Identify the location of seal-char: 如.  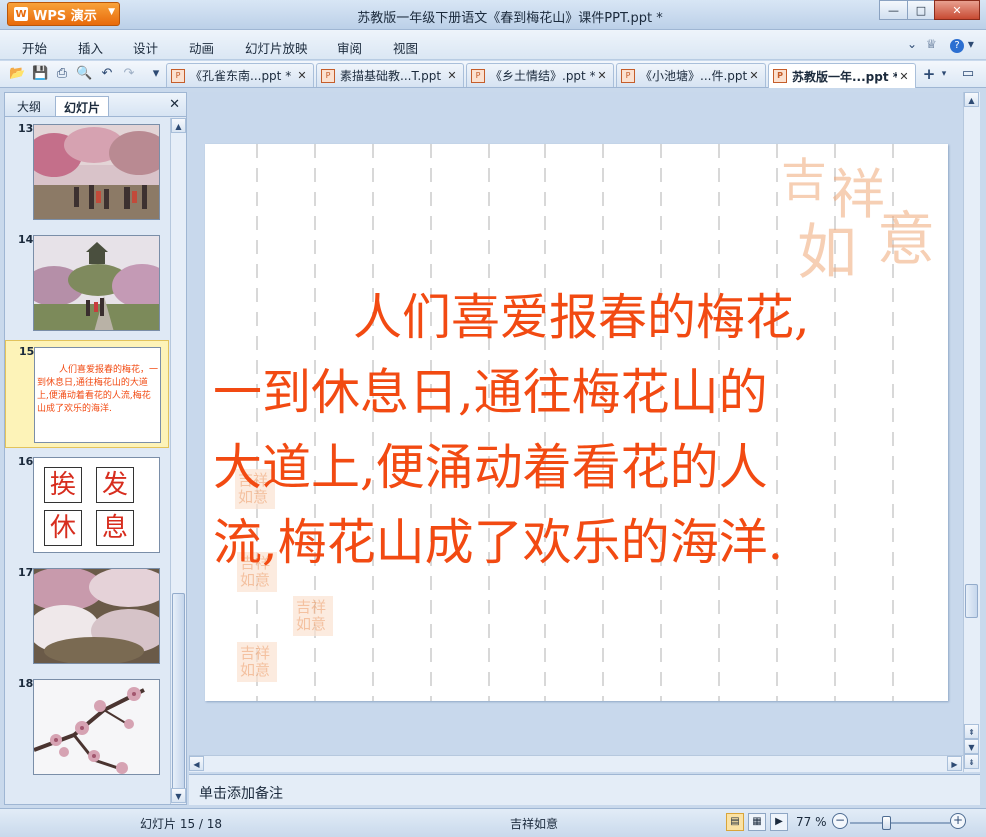
(827, 253).